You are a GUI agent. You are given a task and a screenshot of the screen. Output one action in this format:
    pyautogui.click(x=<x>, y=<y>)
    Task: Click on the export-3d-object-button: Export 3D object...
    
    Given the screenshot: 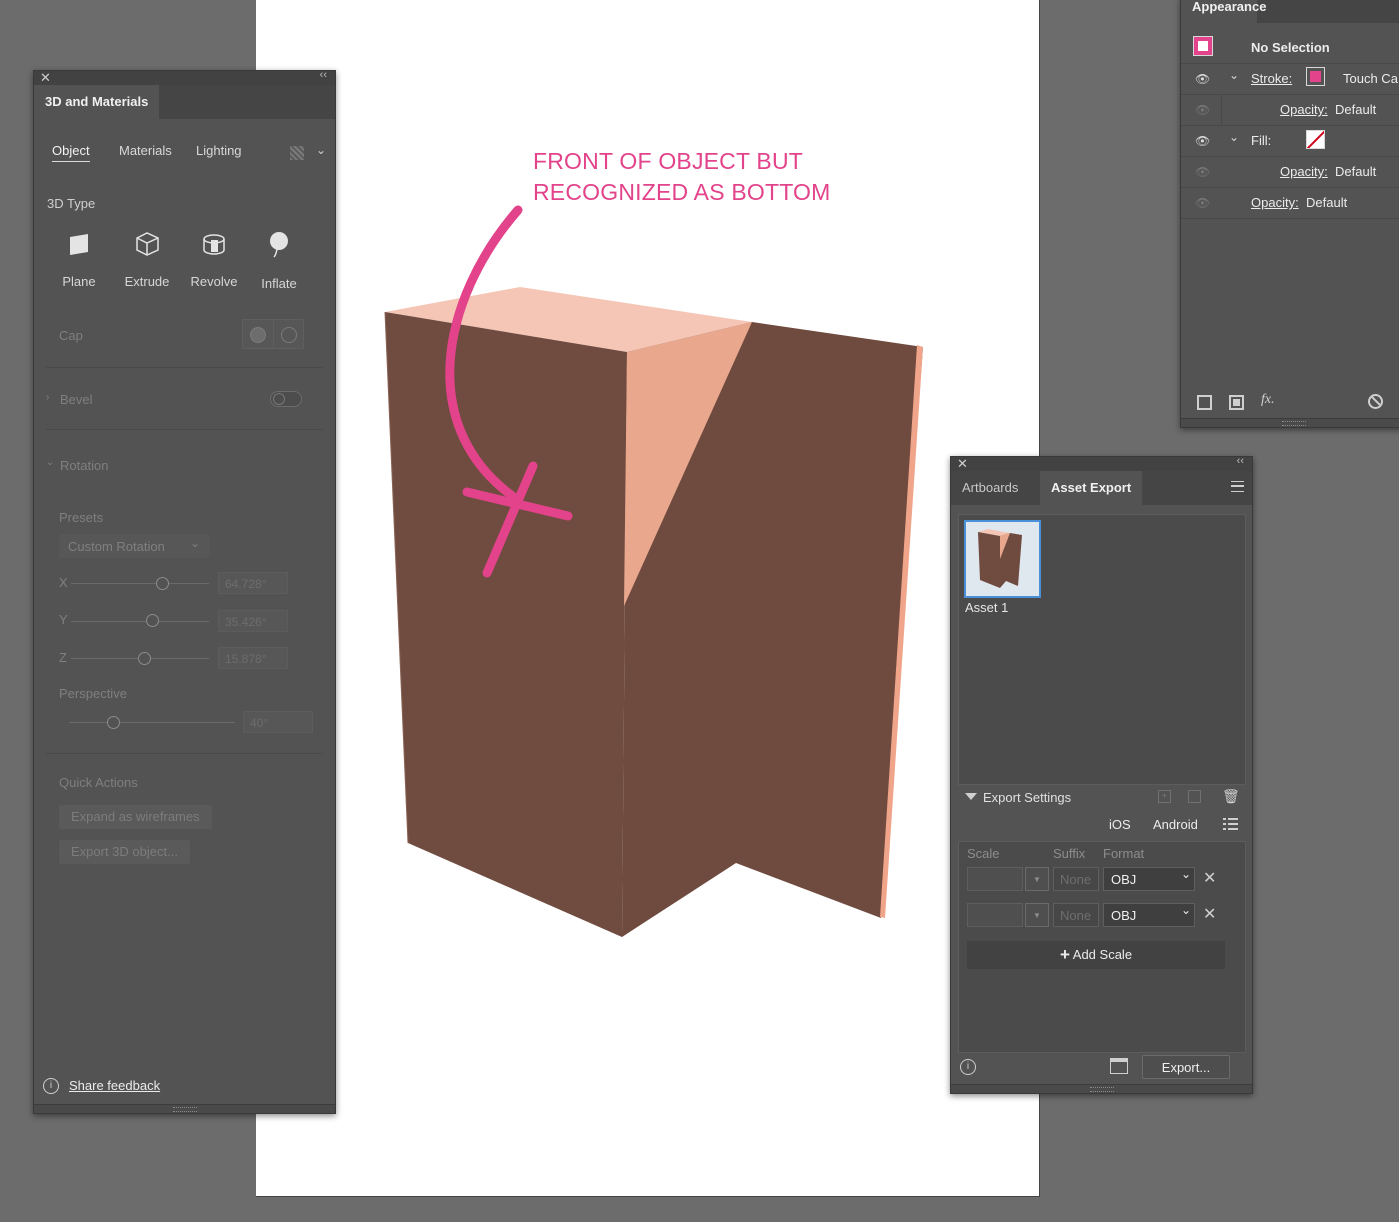 What is the action you would take?
    pyautogui.click(x=124, y=852)
    